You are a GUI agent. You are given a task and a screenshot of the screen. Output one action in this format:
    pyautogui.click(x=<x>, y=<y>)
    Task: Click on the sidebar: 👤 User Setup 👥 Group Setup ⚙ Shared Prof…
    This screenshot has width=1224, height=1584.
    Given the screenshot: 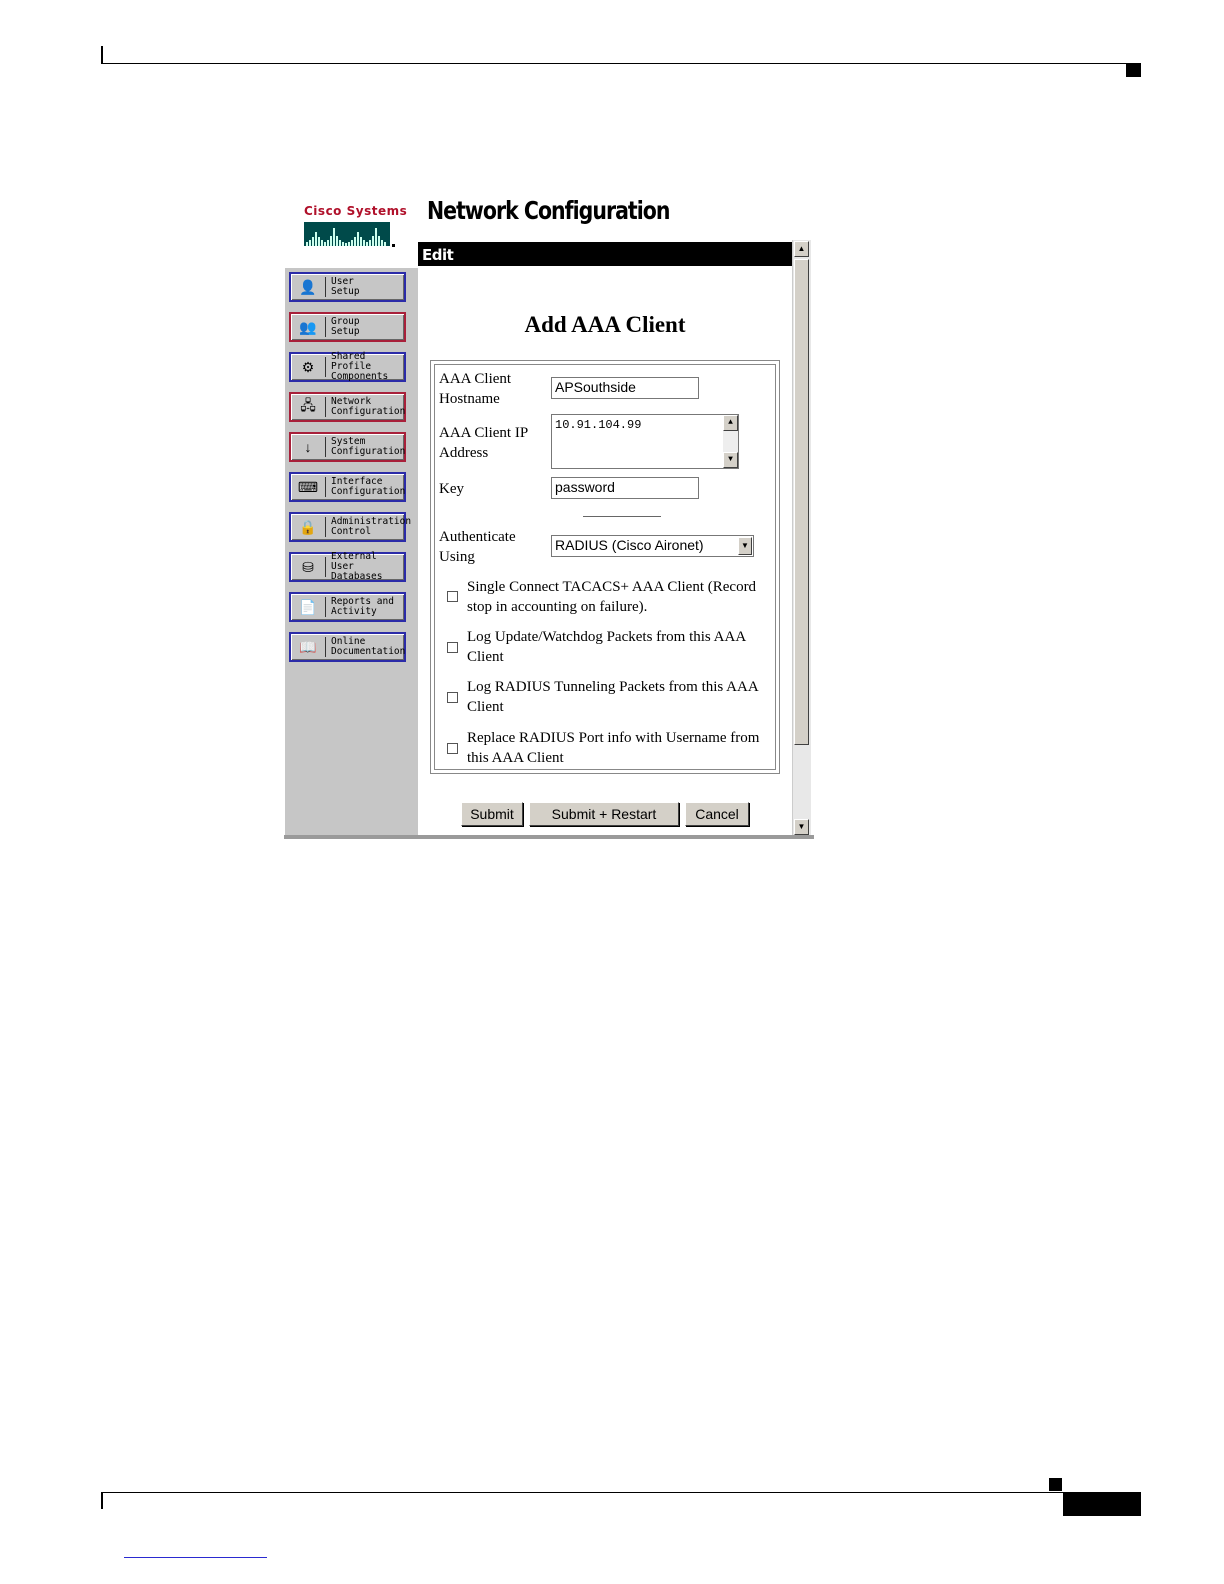 What is the action you would take?
    pyautogui.click(x=352, y=552)
    